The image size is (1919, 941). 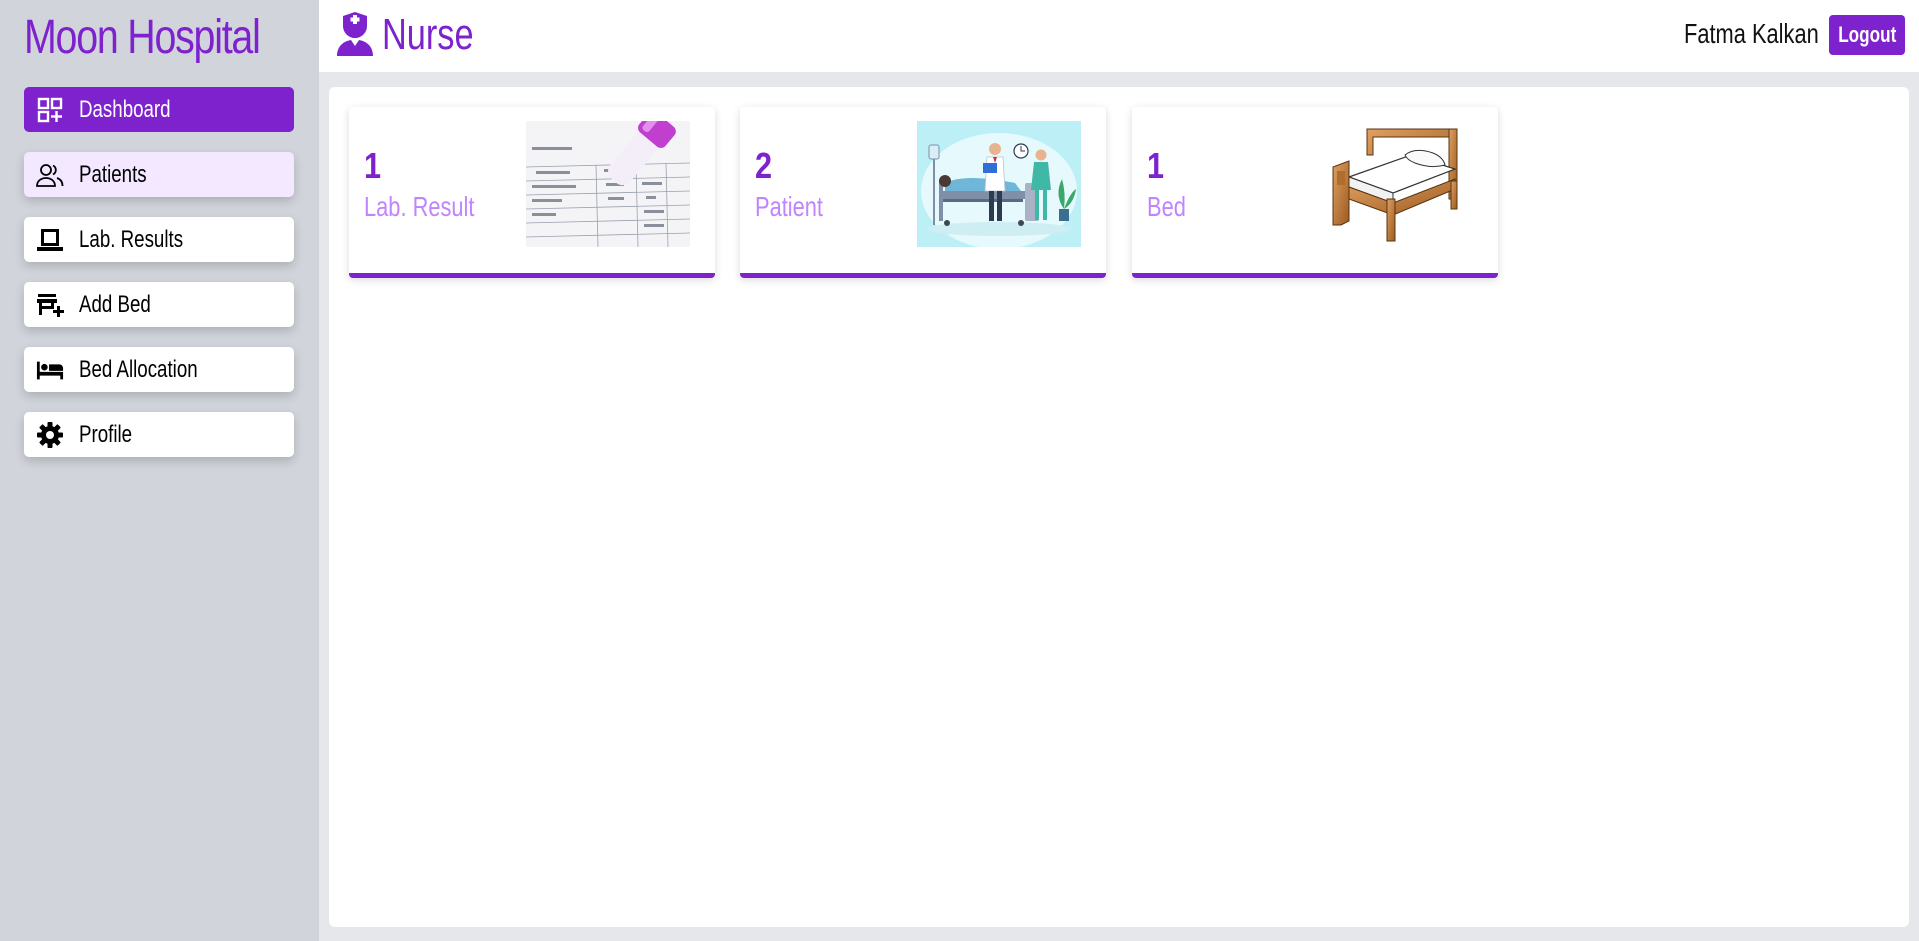 I want to click on sidebar-item-label: Bed Allocation, so click(x=138, y=369).